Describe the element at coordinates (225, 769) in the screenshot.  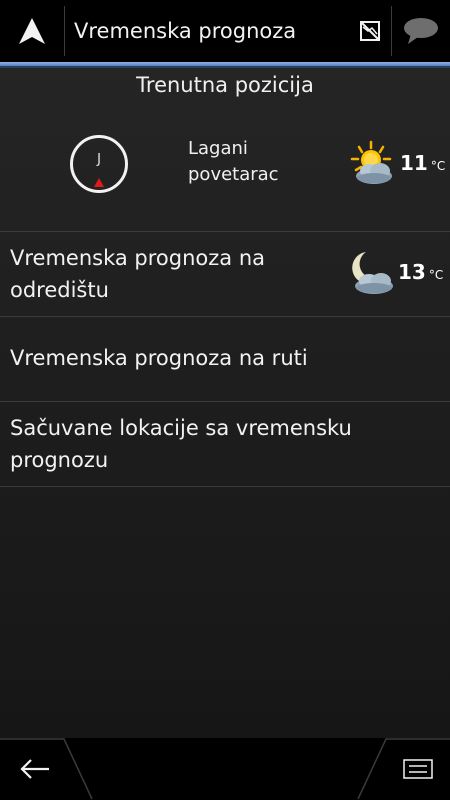
I see `footer-bar` at that location.